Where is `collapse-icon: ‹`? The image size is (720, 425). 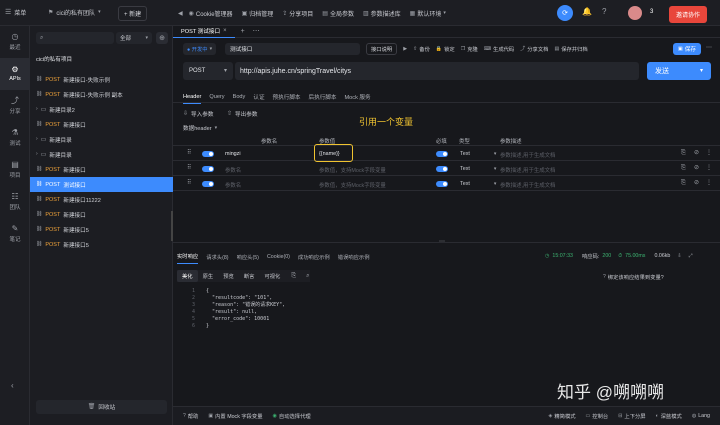
collapse-icon: ‹ is located at coordinates (12, 386).